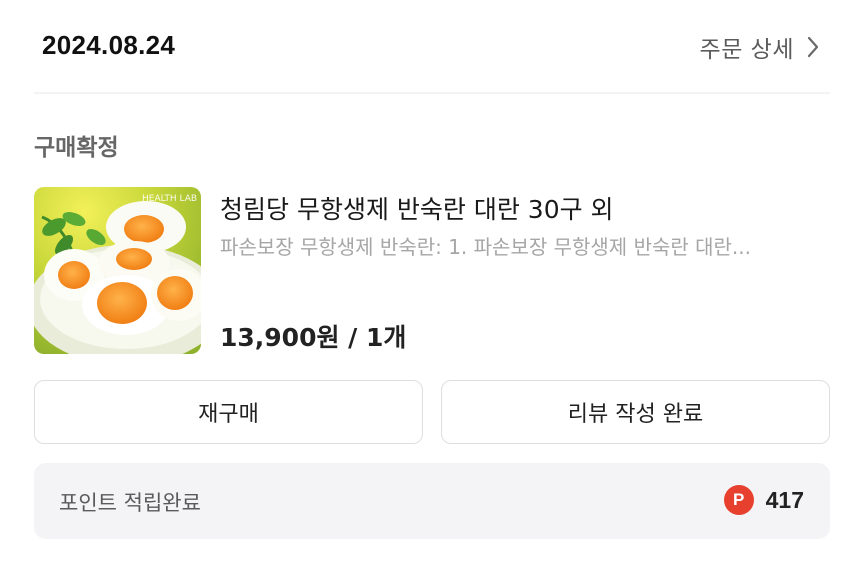 The height and width of the screenshot is (567, 856). Describe the element at coordinates (417, 208) in the screenshot. I see `product-name: 청림당 무항생제 반숙란 대란 30구 외` at that location.